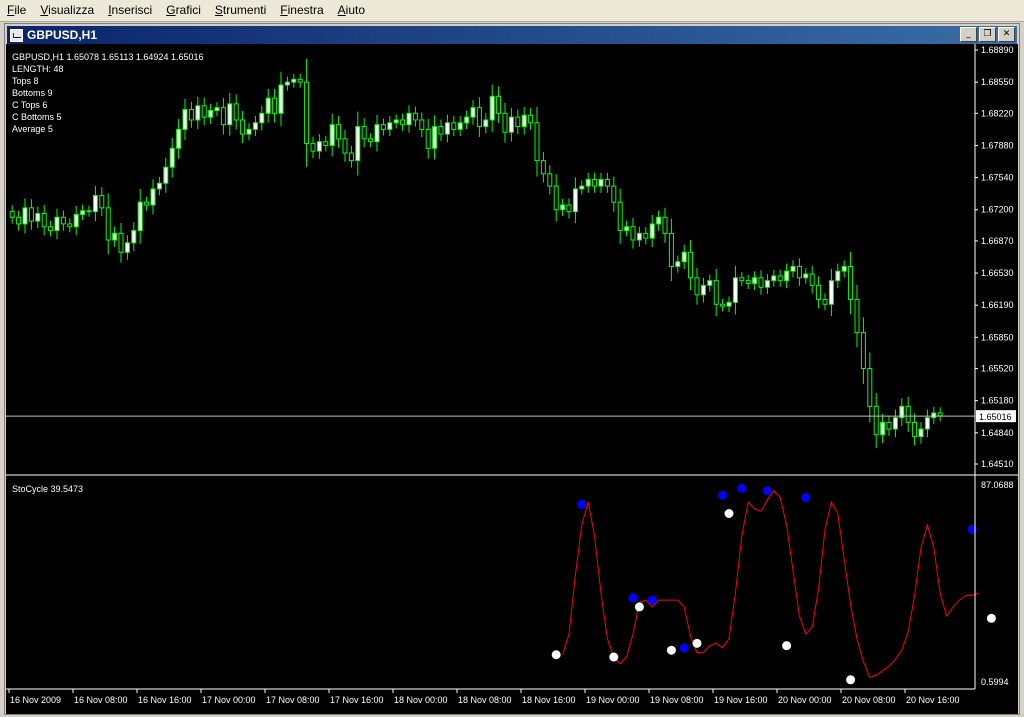 Image resolution: width=1024 pixels, height=717 pixels. I want to click on close-button: ✕, so click(1006, 34).